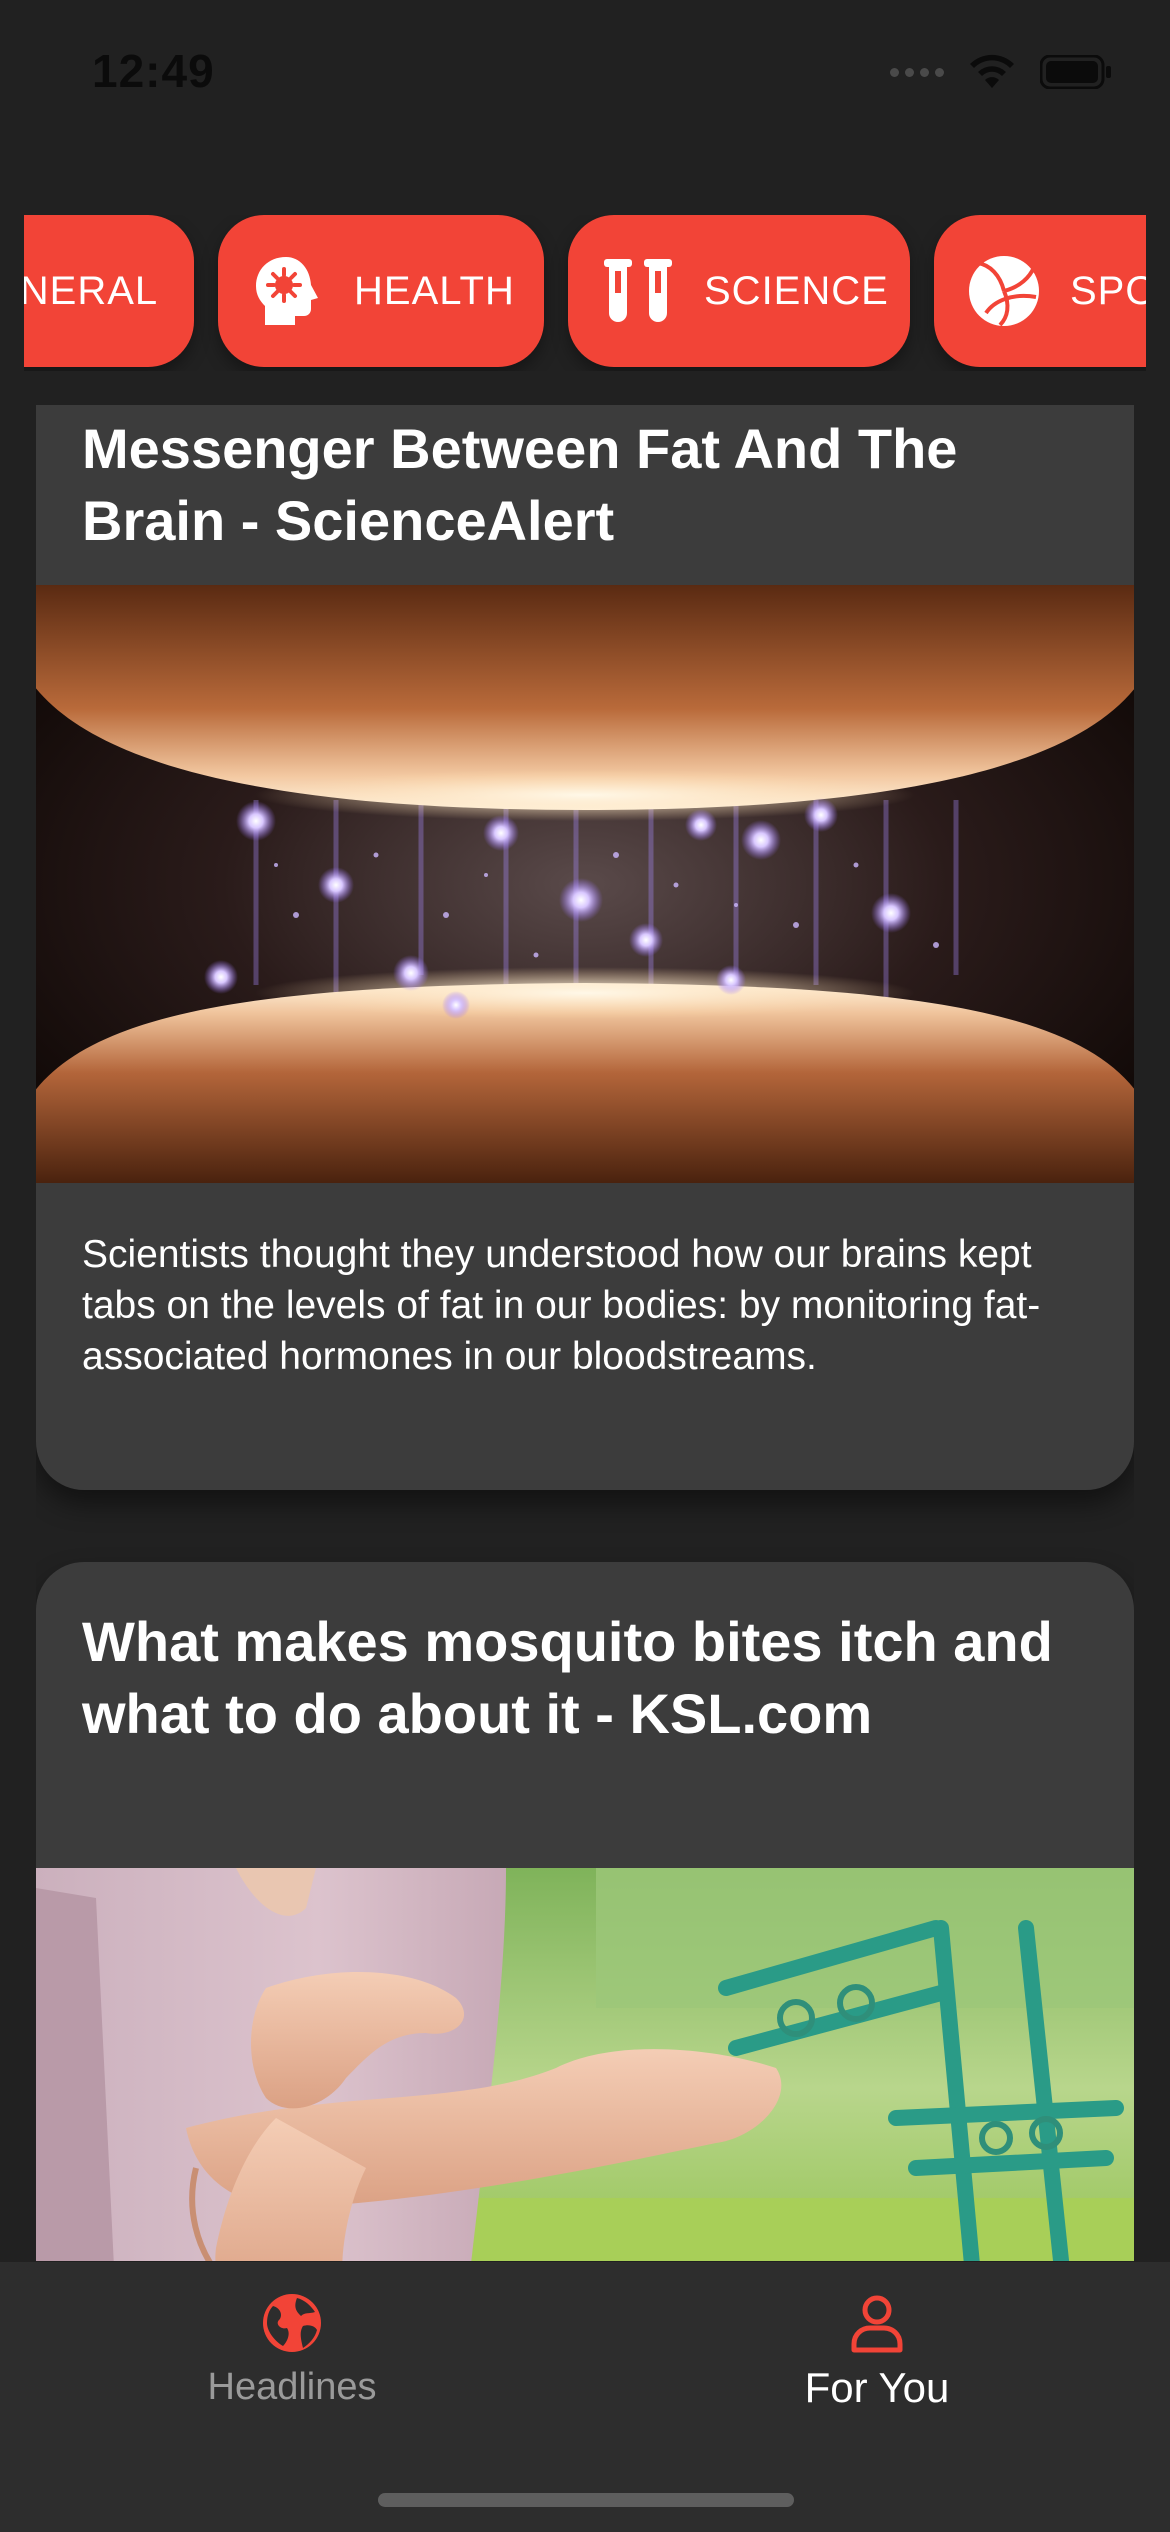 This screenshot has width=1170, height=2532. Describe the element at coordinates (292, 2323) in the screenshot. I see `globe-icon` at that location.